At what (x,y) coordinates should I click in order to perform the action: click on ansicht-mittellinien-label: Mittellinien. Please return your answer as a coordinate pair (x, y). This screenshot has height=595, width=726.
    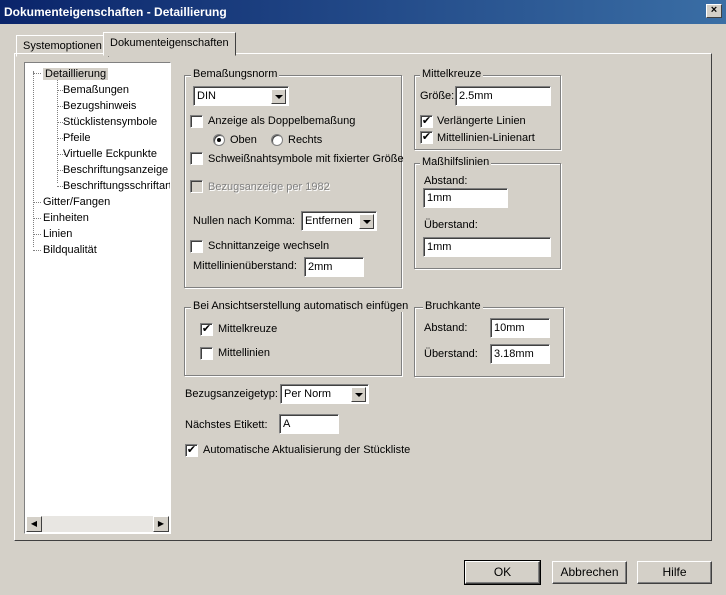
    Looking at the image, I should click on (244, 353).